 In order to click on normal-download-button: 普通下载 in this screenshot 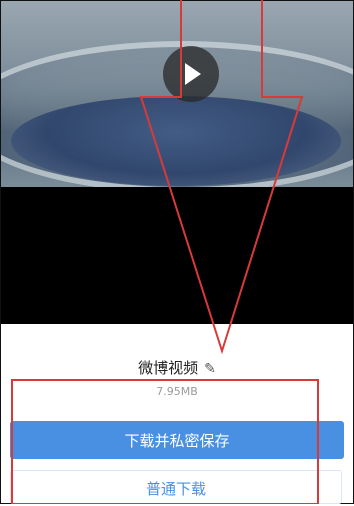, I will do `click(176, 487)`.